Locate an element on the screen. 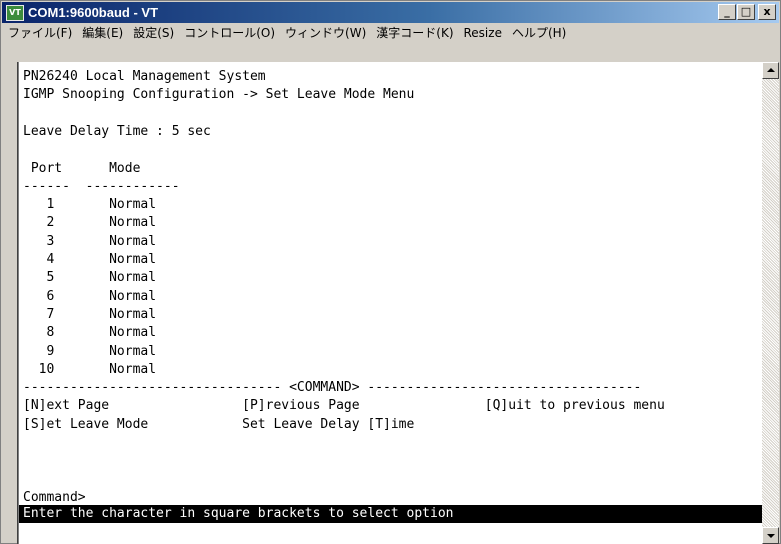 The height and width of the screenshot is (544, 781). vertical-scrollbar is located at coordinates (770, 303).